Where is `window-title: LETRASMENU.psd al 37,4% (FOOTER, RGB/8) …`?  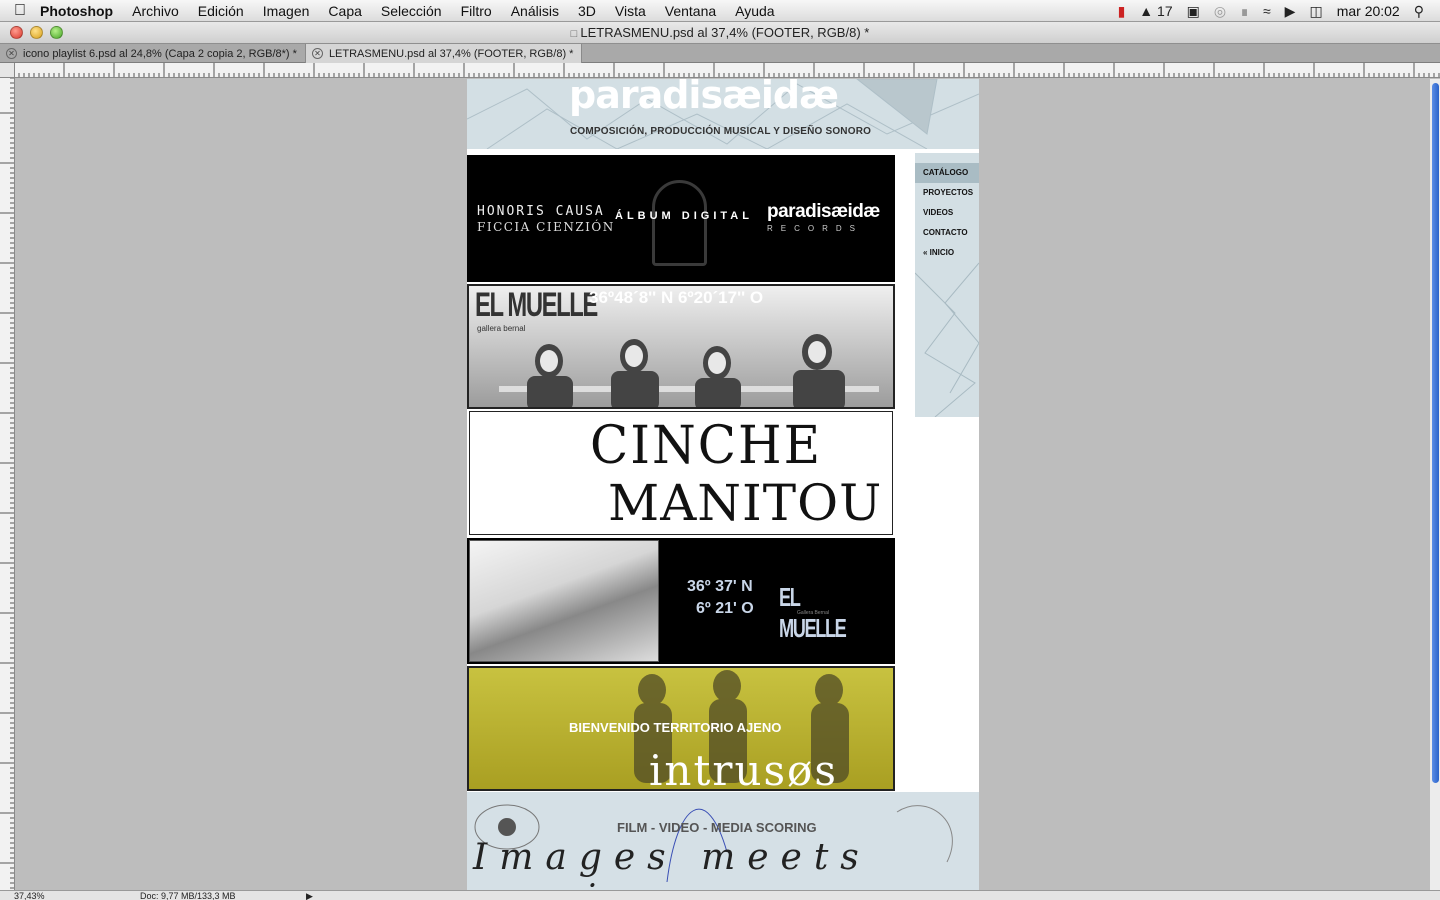 window-title: LETRASMENU.psd al 37,4% (FOOTER, RGB/8) … is located at coordinates (725, 32).